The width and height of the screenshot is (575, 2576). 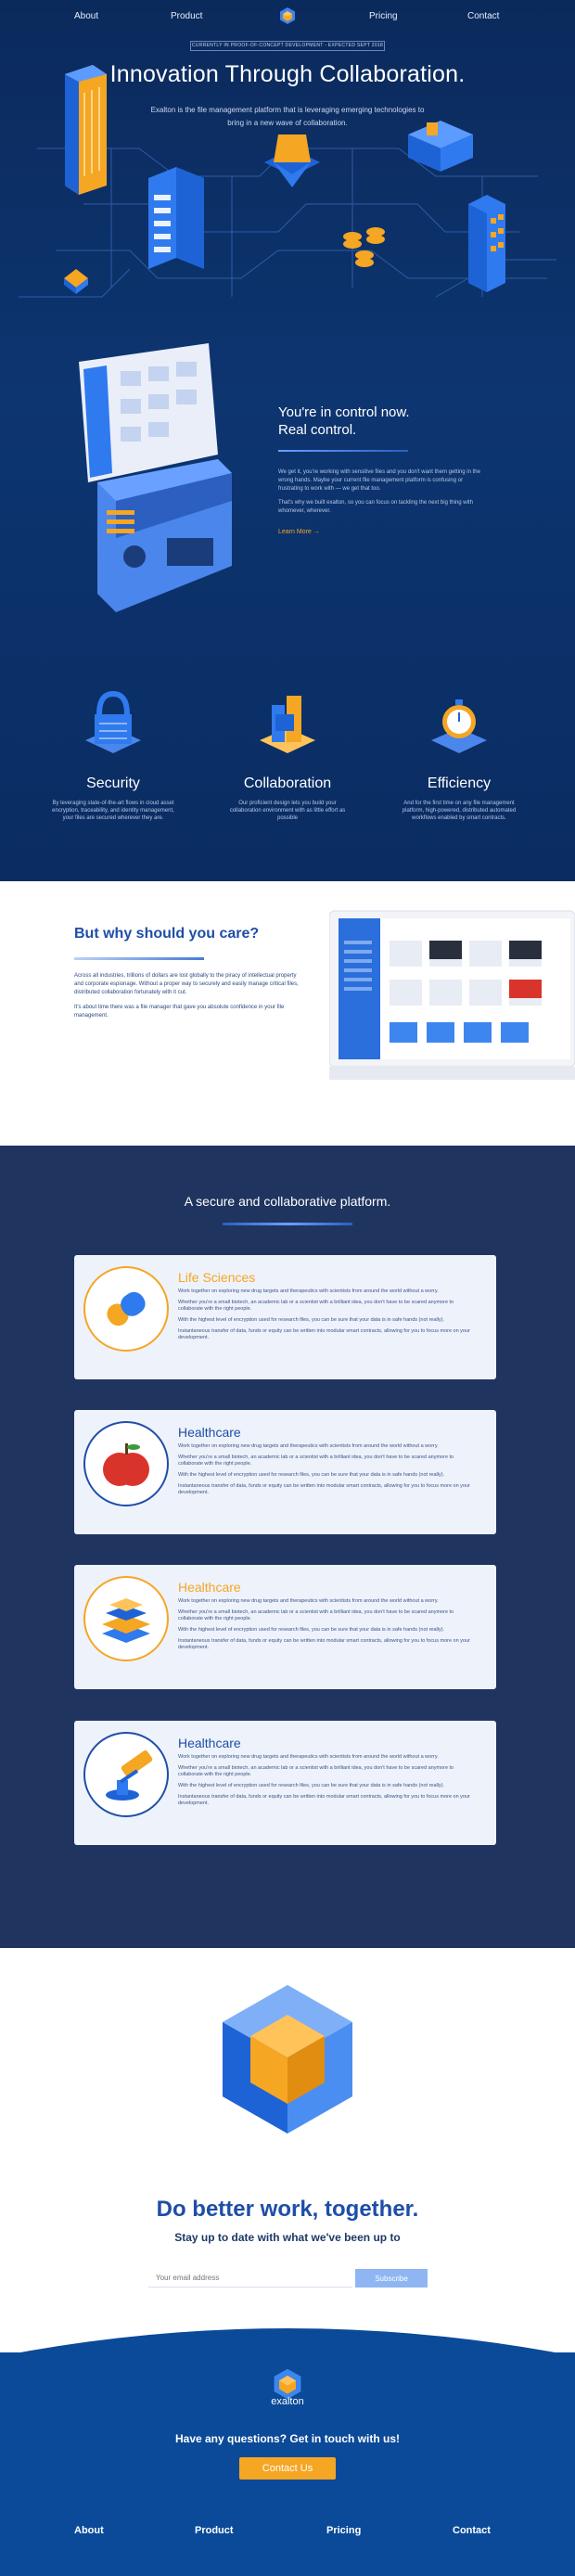 I want to click on coins-illustration, so click(x=364, y=247).